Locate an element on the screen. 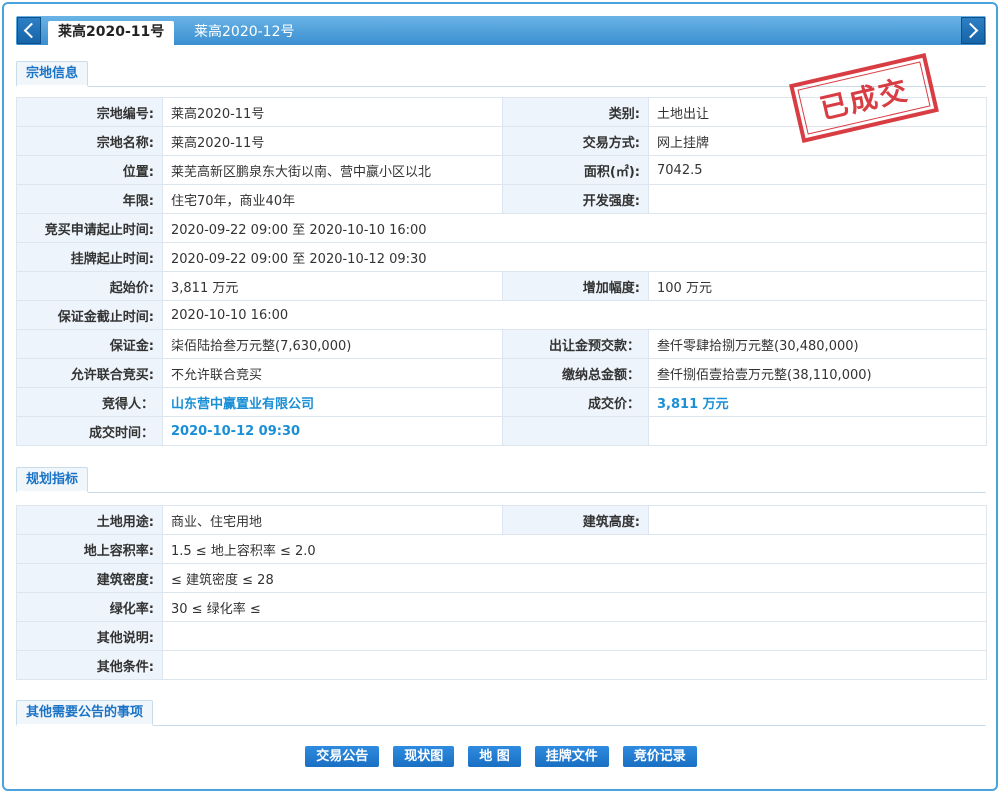 The image size is (1002, 794). section-header-other: 其他需要公告的事项 is located at coordinates (501, 713).